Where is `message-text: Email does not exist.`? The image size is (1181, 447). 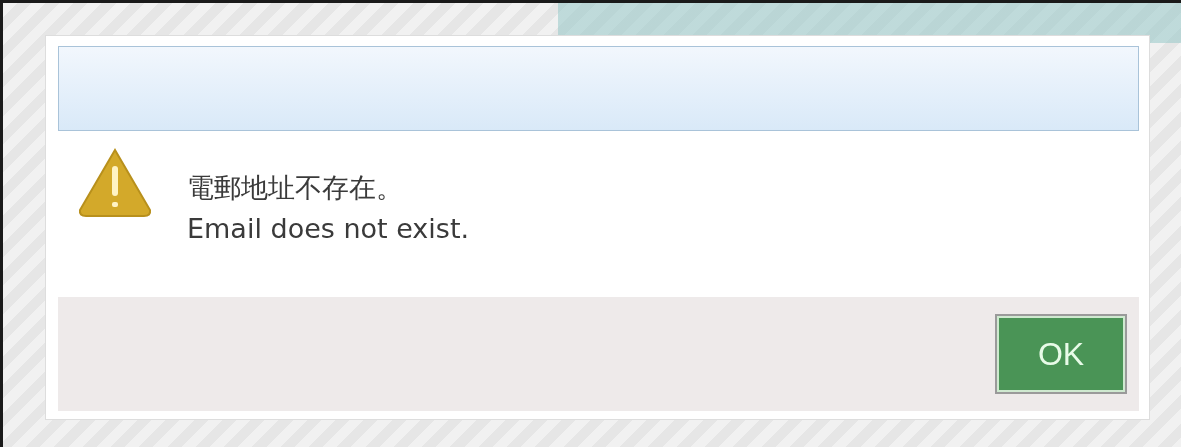
message-text: Email does not exist. is located at coordinates (328, 229).